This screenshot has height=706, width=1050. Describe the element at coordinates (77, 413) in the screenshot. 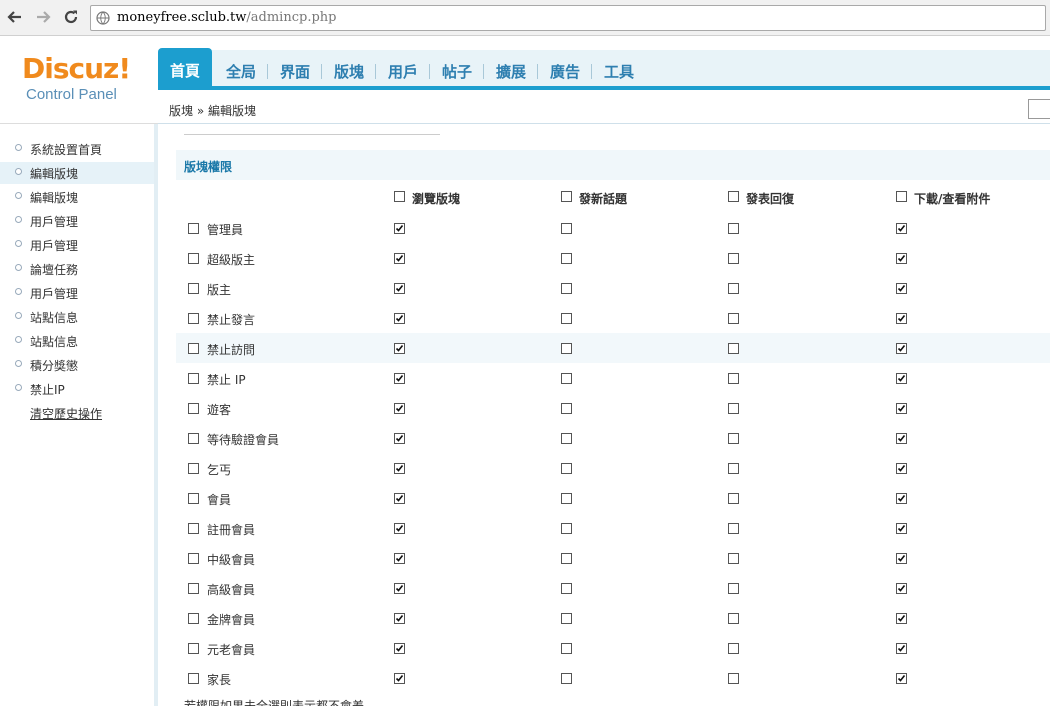

I see `sidebar-item: 清空歷史操作` at that location.